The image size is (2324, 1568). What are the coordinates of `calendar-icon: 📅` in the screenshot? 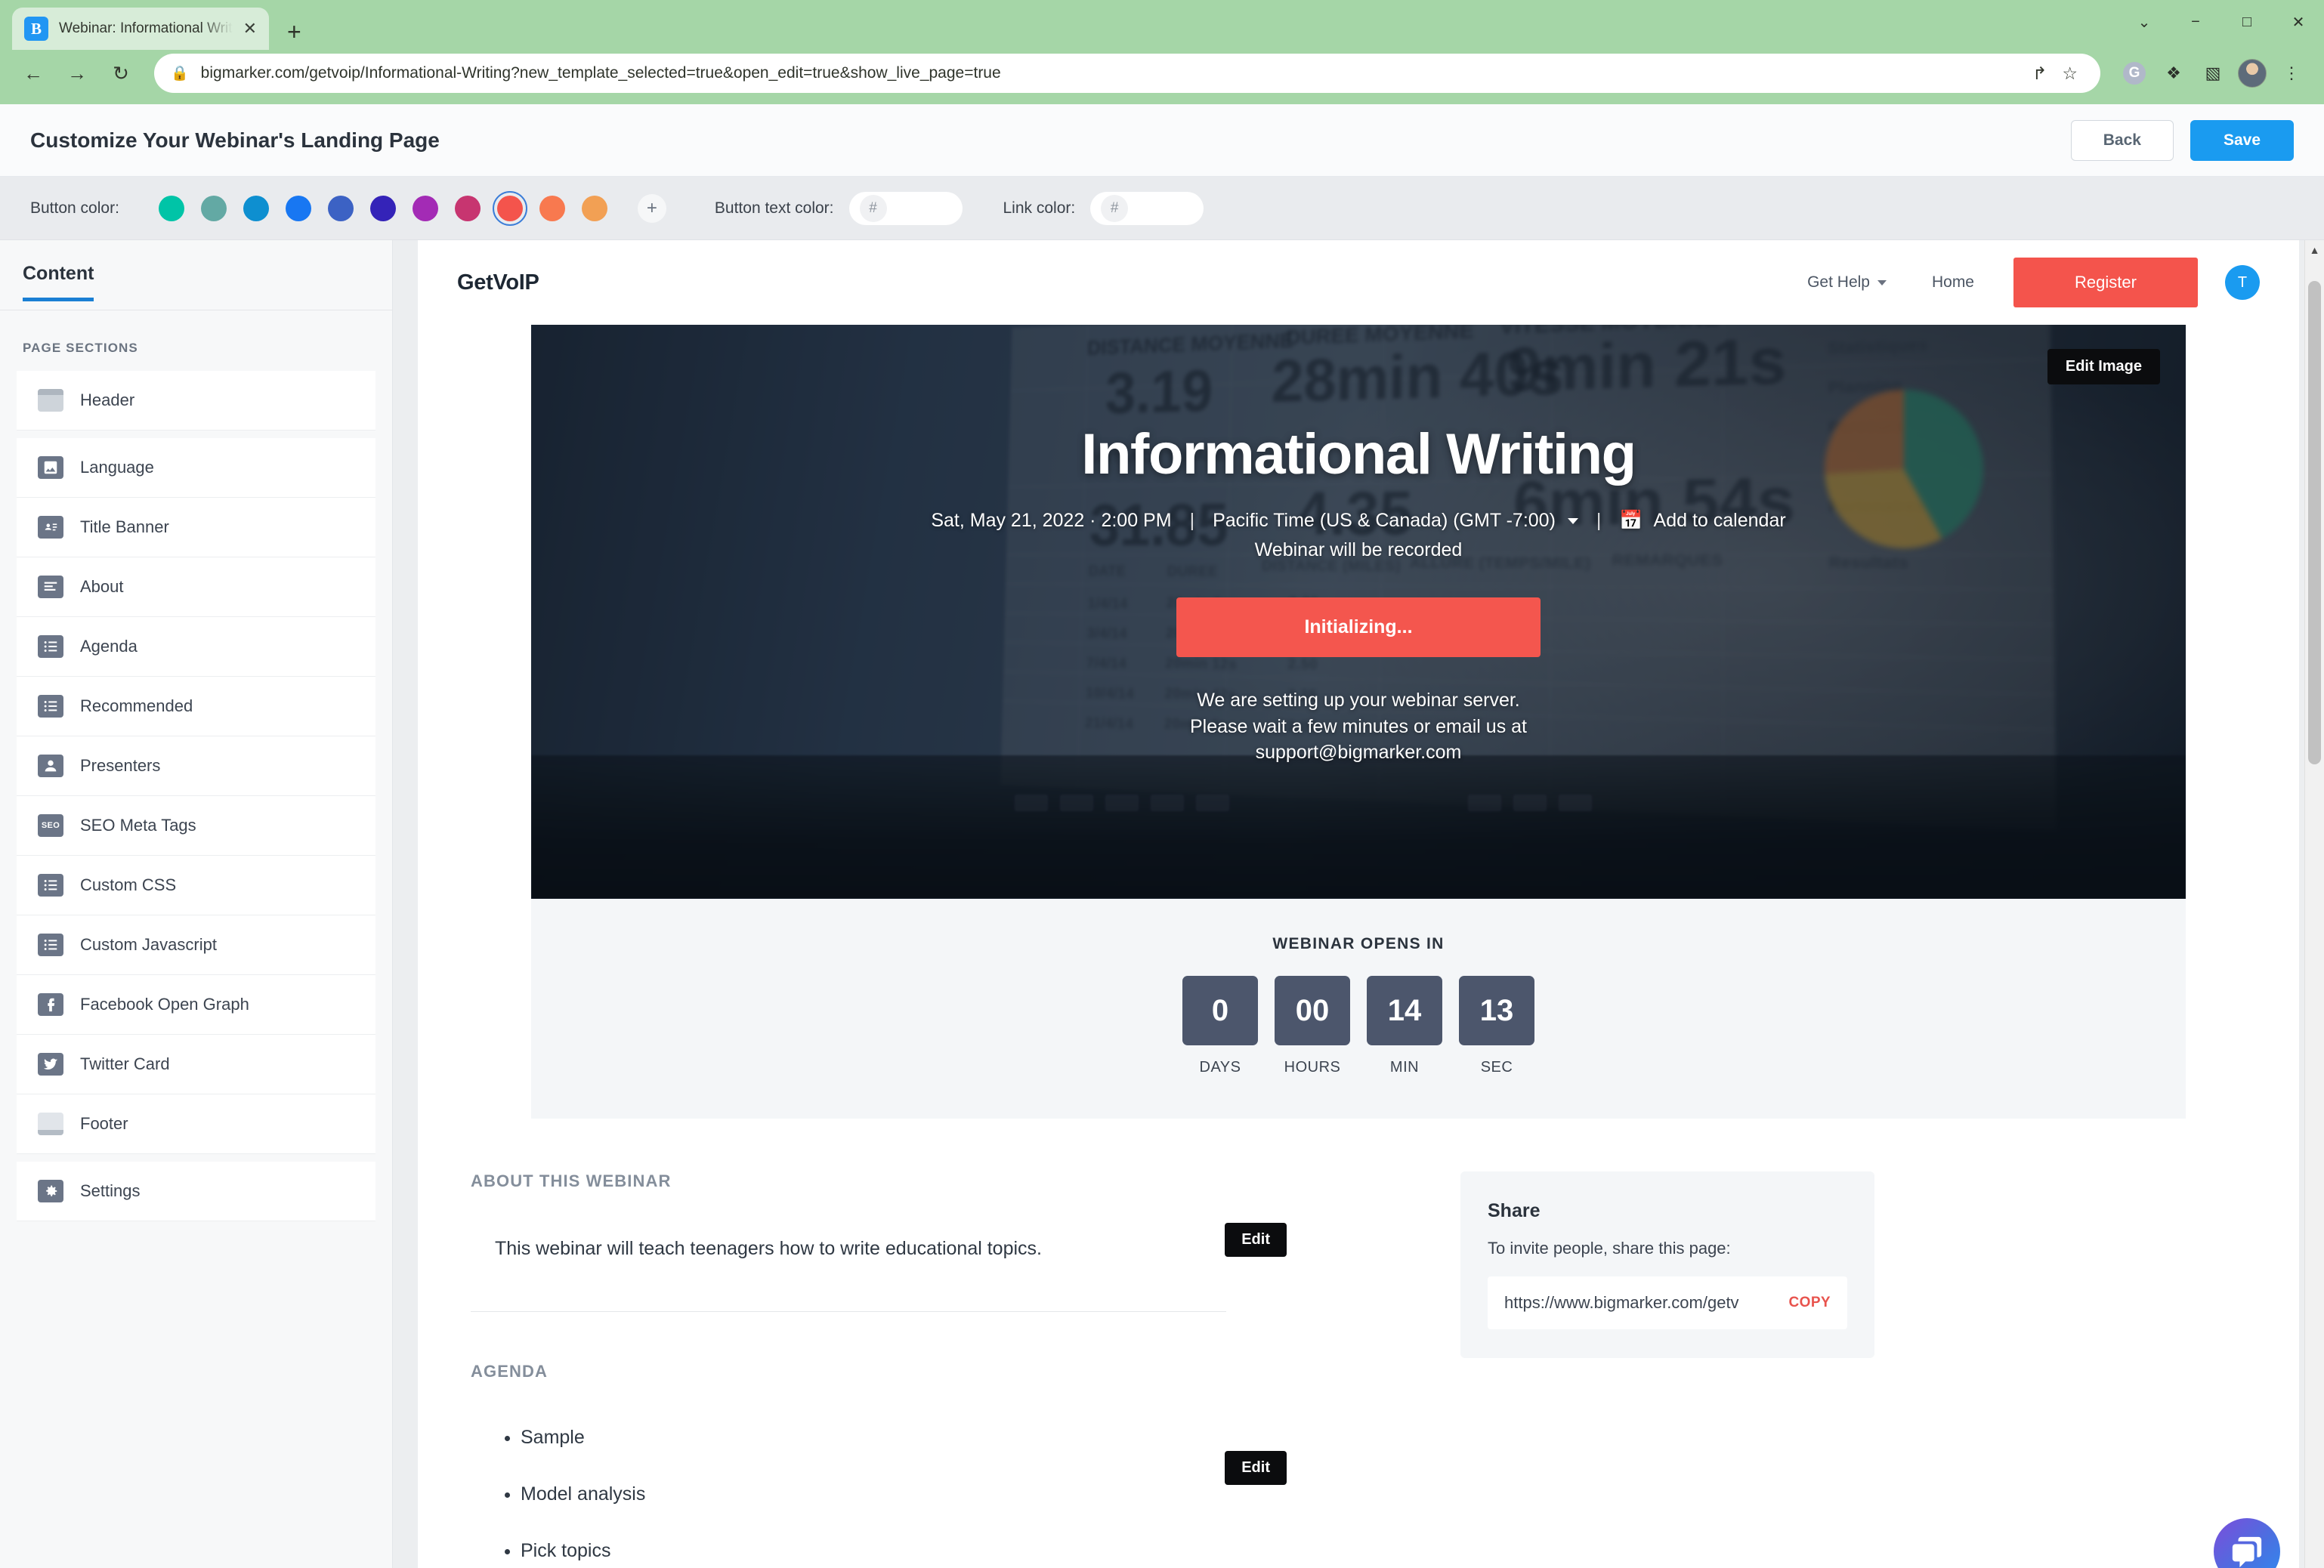 It's located at (1631, 520).